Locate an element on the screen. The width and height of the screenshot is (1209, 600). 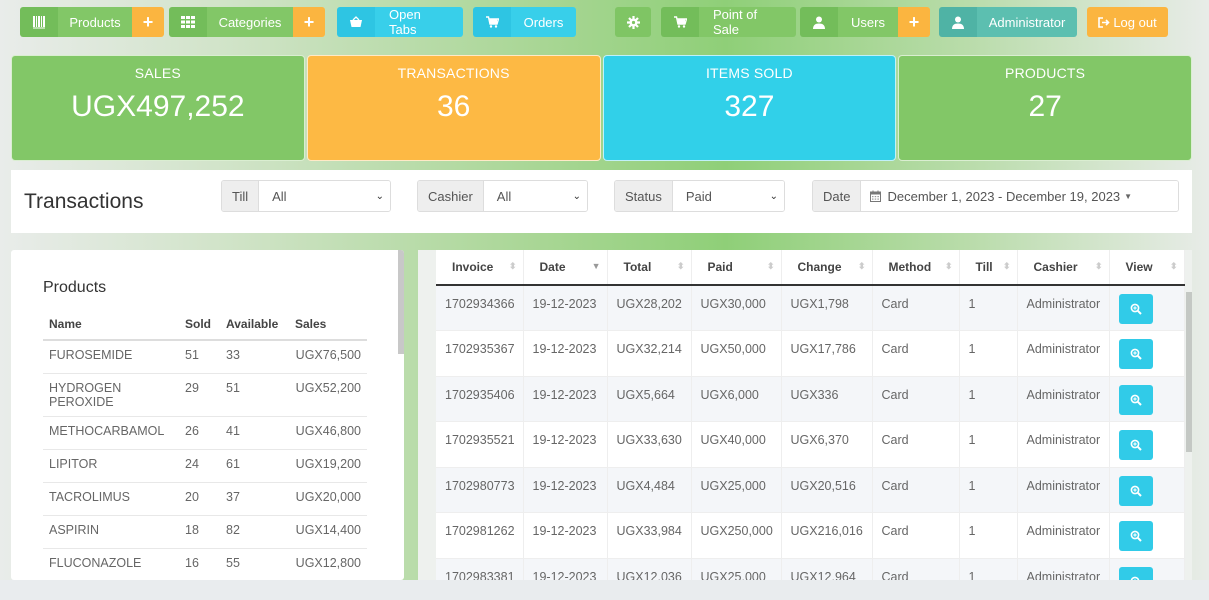
barcode-icon is located at coordinates (39, 22).